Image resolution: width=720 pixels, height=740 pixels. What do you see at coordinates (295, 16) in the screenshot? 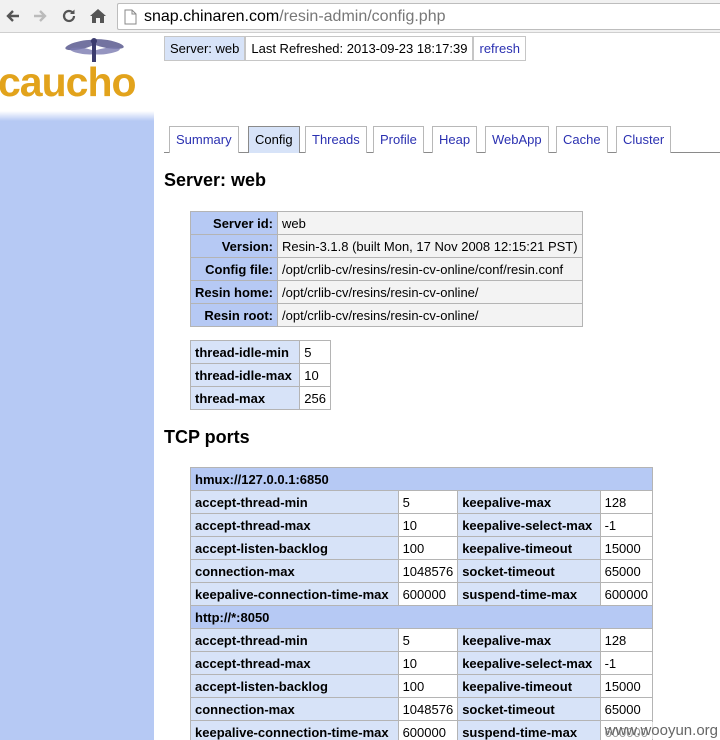
I see `url-text: snap.chinaren.com/resin-admin/config.php` at bounding box center [295, 16].